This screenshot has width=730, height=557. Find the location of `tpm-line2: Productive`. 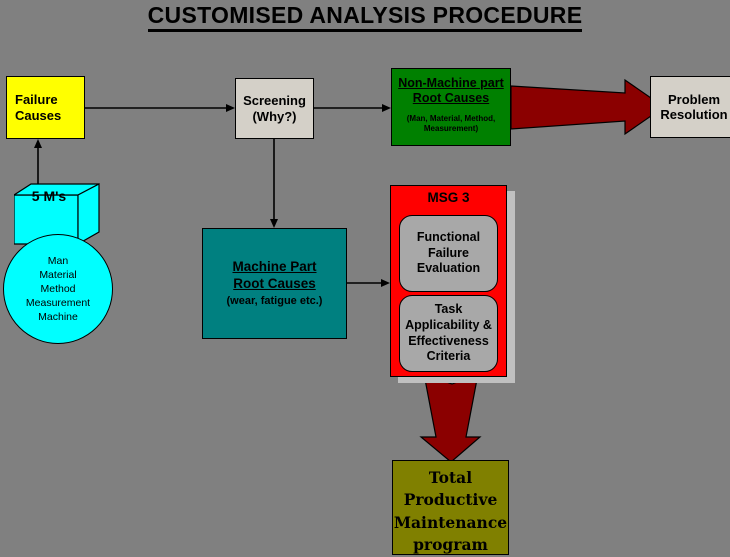

tpm-line2: Productive is located at coordinates (450, 500).